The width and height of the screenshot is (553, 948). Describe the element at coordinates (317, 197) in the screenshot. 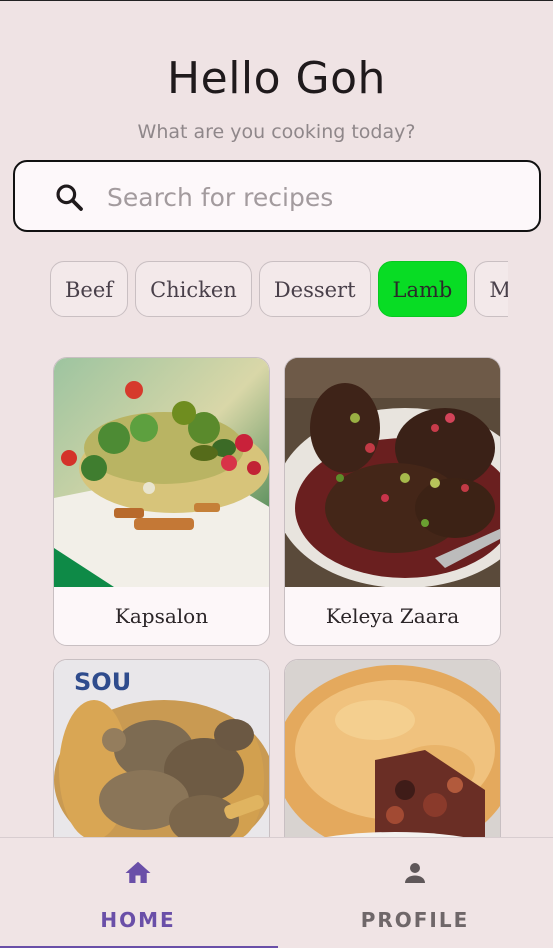

I see `search-input` at that location.